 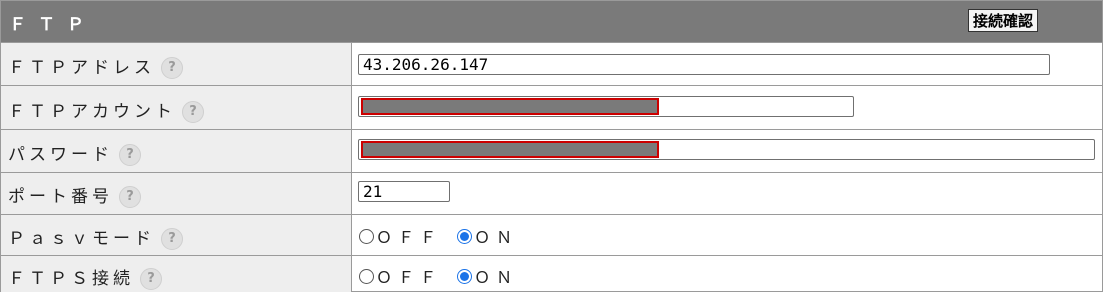 I want to click on ftps-off-label: ＯＦＦ, so click(x=409, y=277).